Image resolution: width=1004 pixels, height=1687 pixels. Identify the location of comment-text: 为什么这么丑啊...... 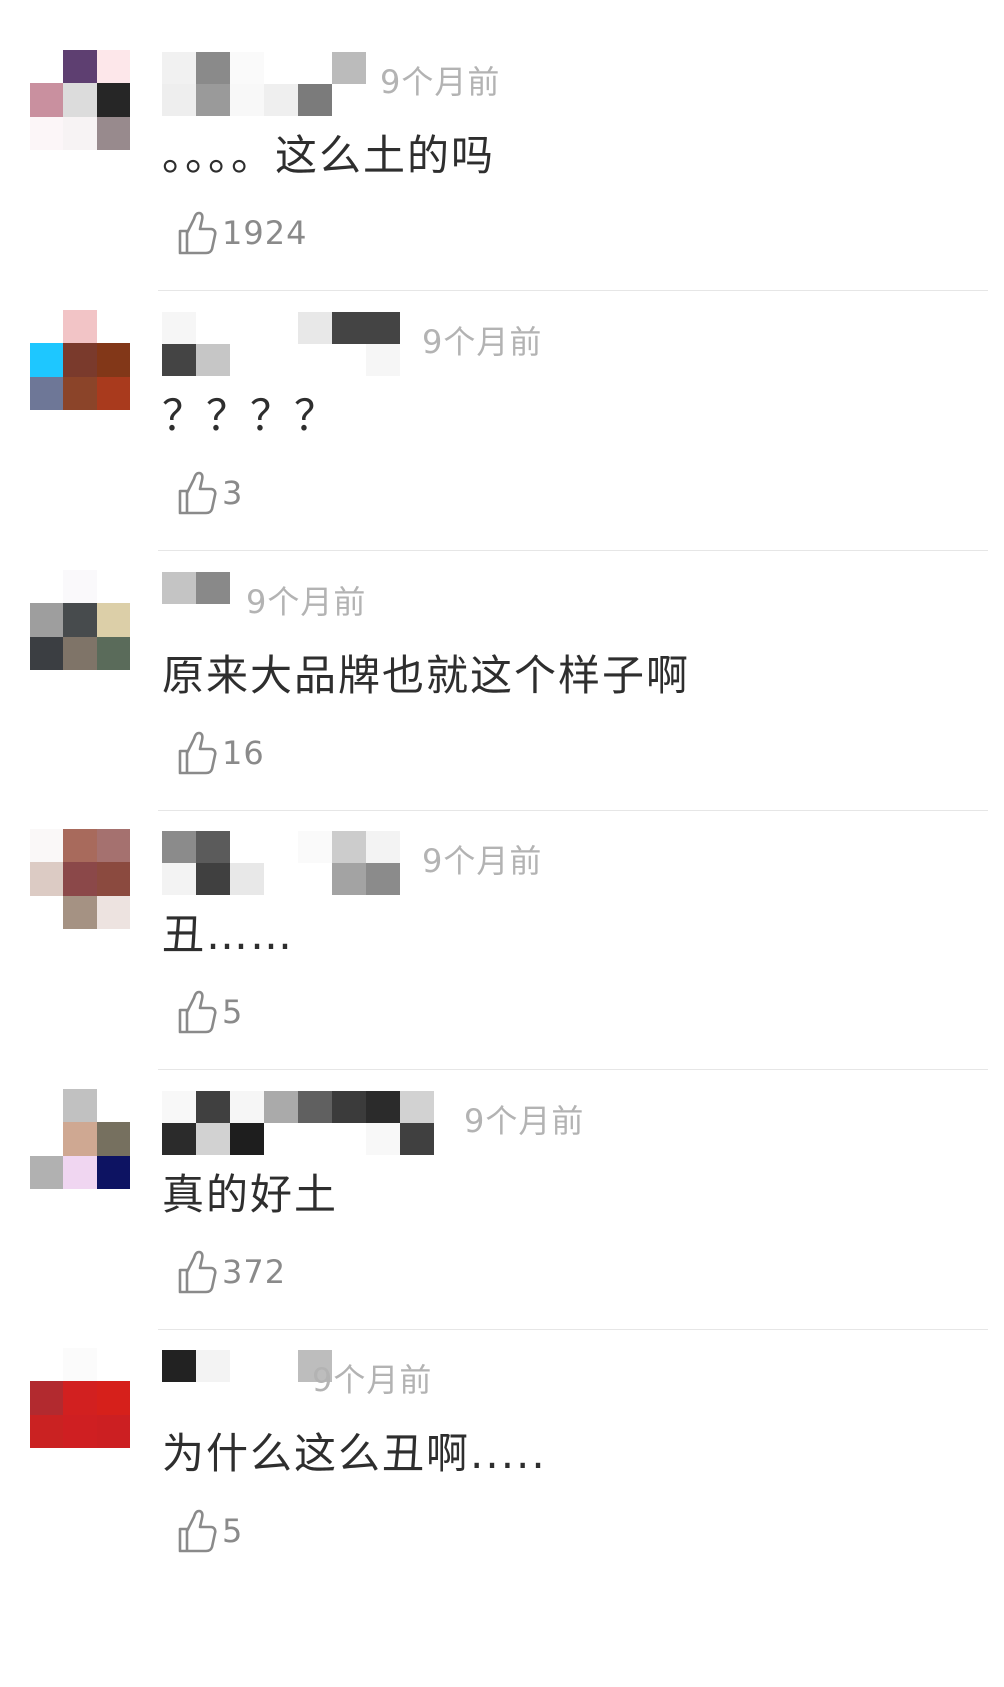
(354, 1453).